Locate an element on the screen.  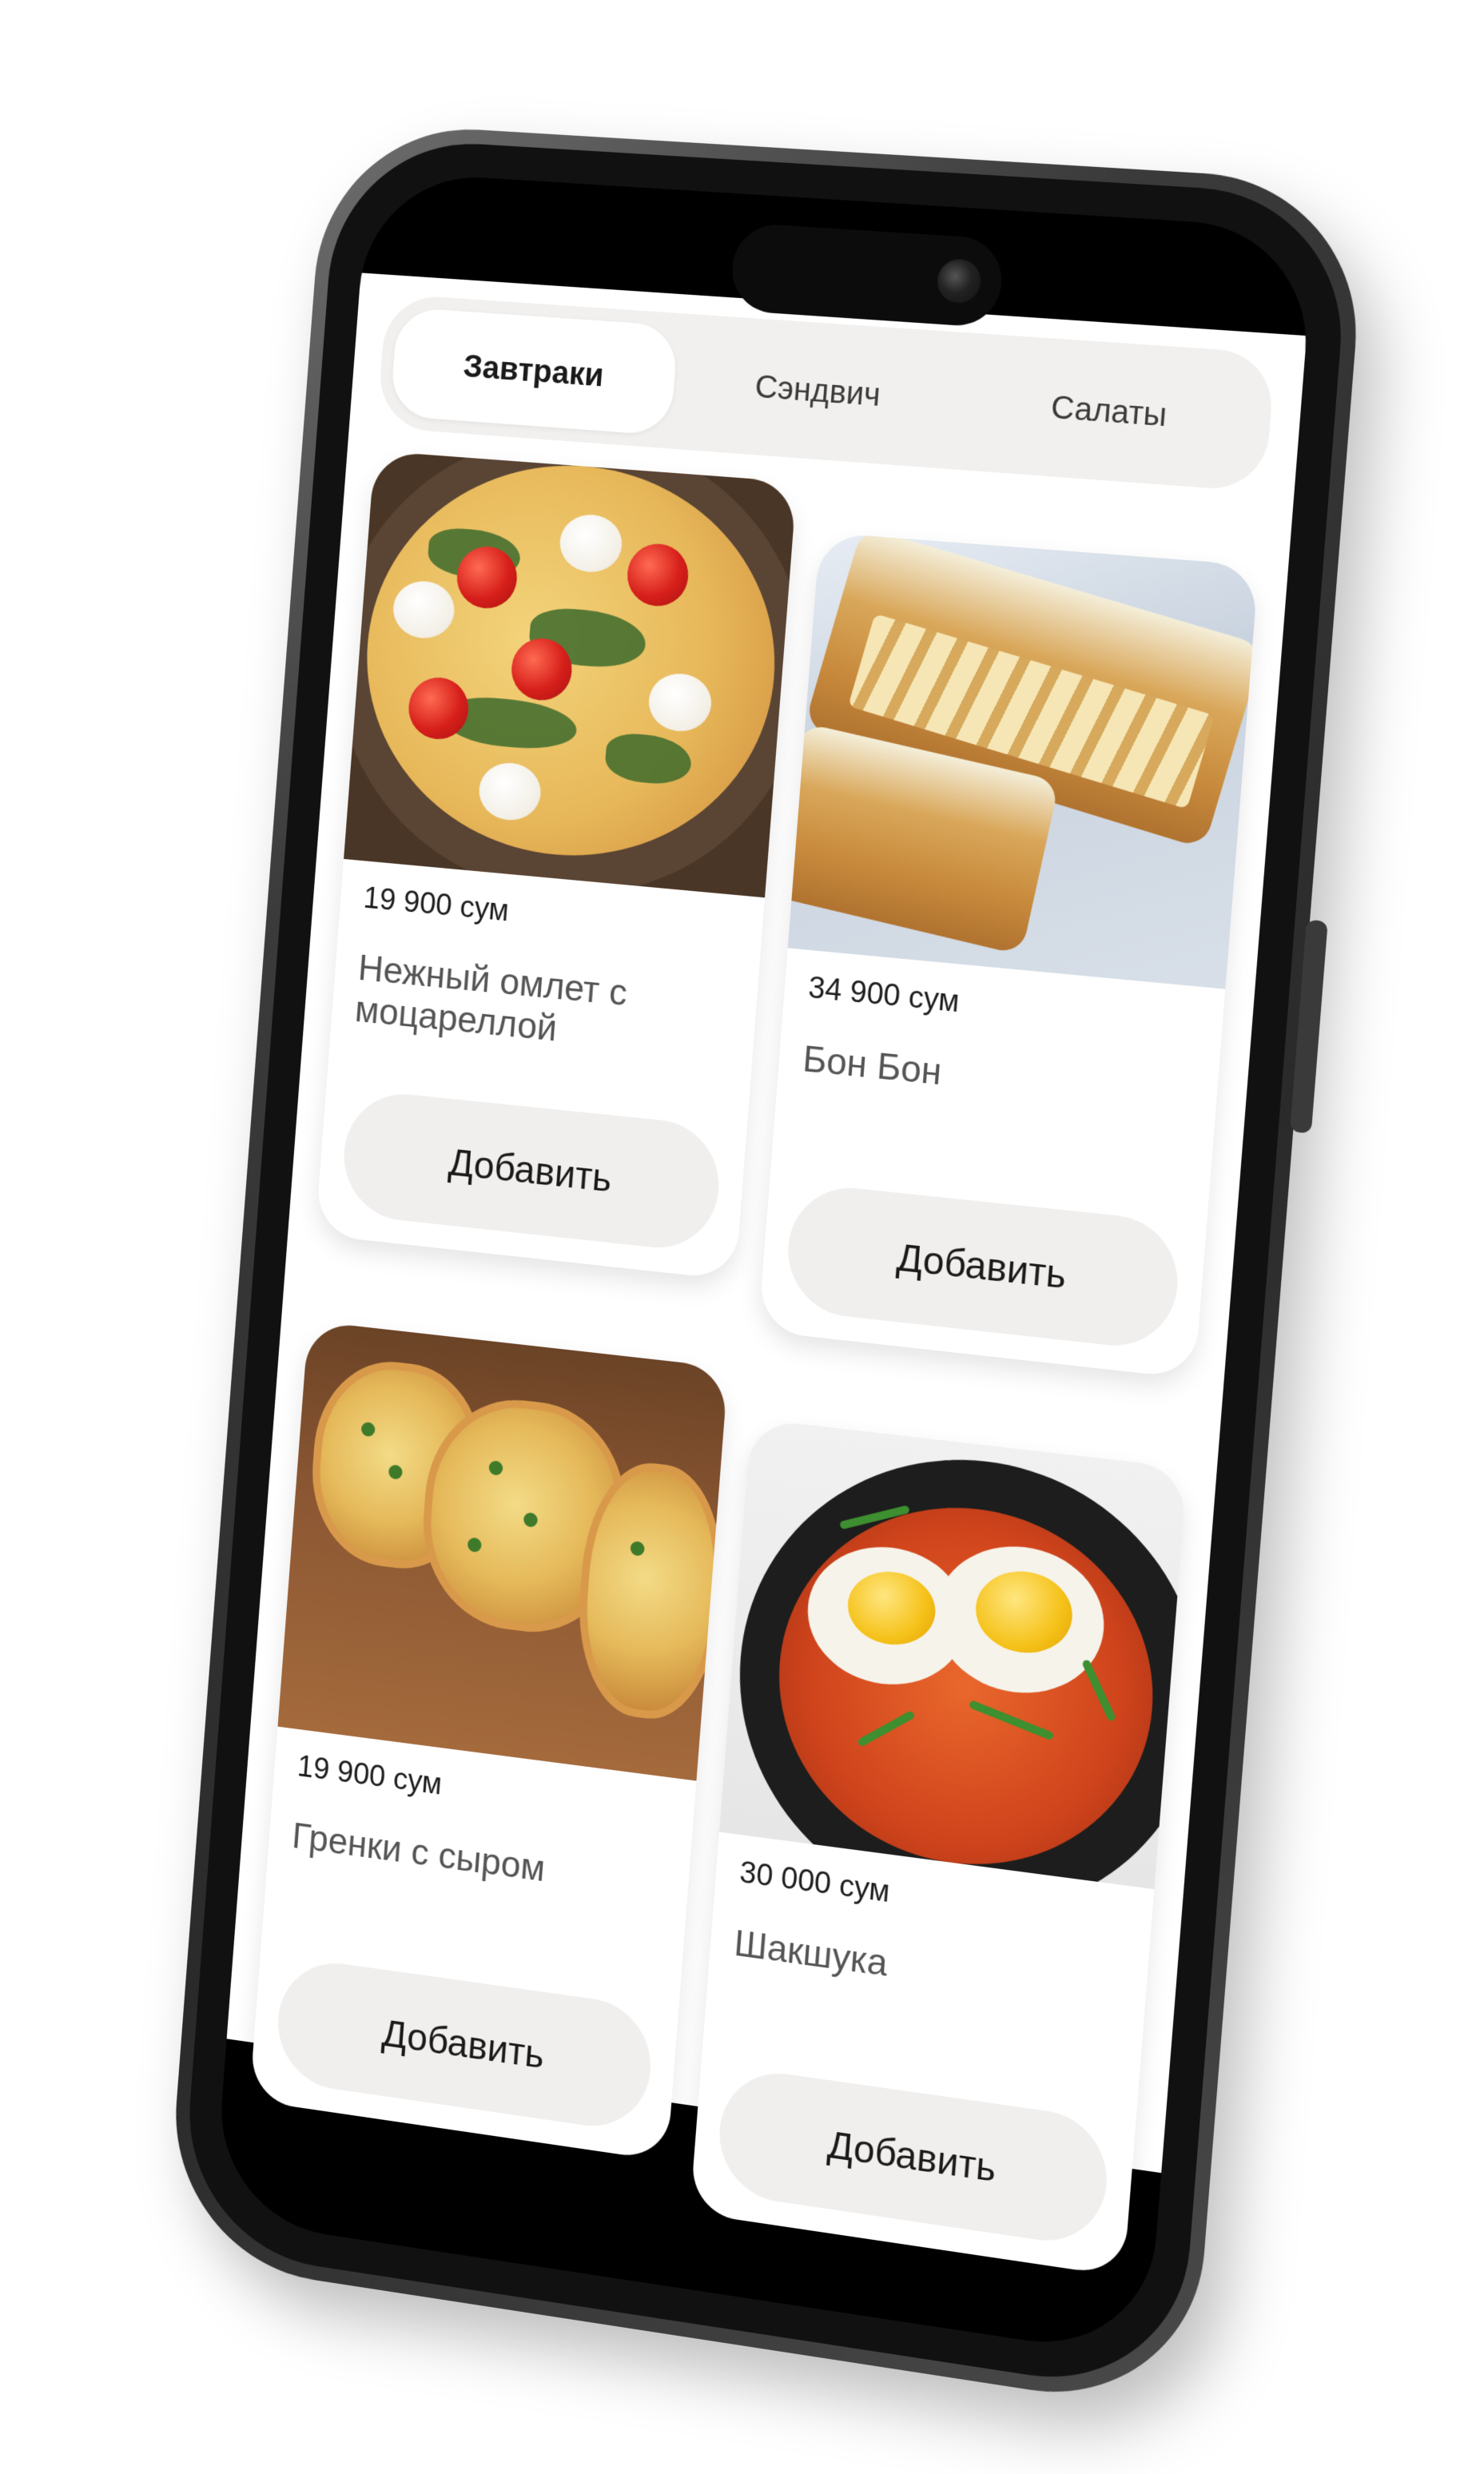
product-image-bon-bon is located at coordinates (1023, 760).